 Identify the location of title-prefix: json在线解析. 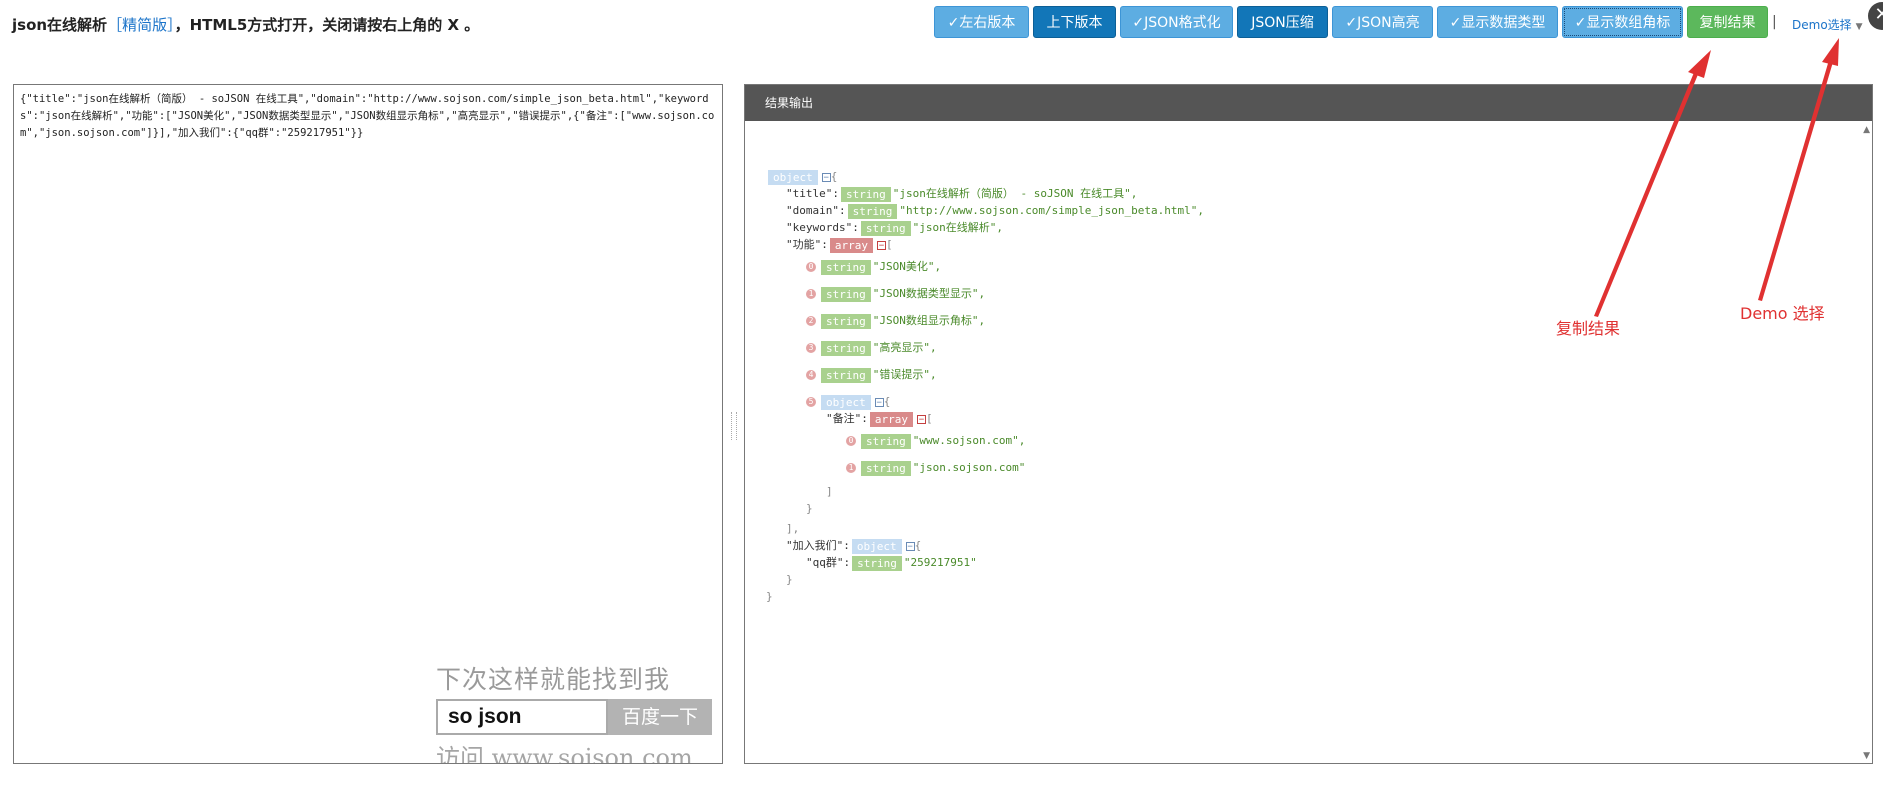
(60, 25).